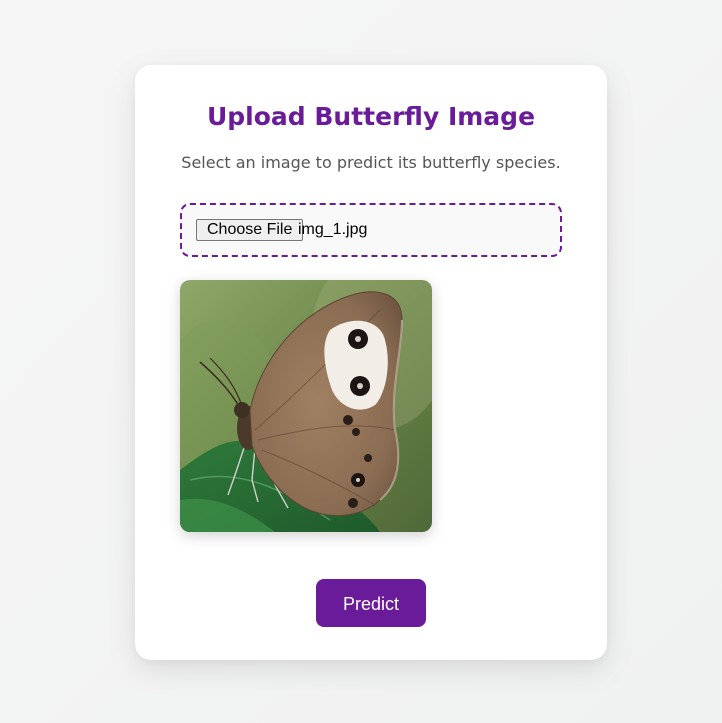  I want to click on selected-file-name: img_1.jpg, so click(333, 229).